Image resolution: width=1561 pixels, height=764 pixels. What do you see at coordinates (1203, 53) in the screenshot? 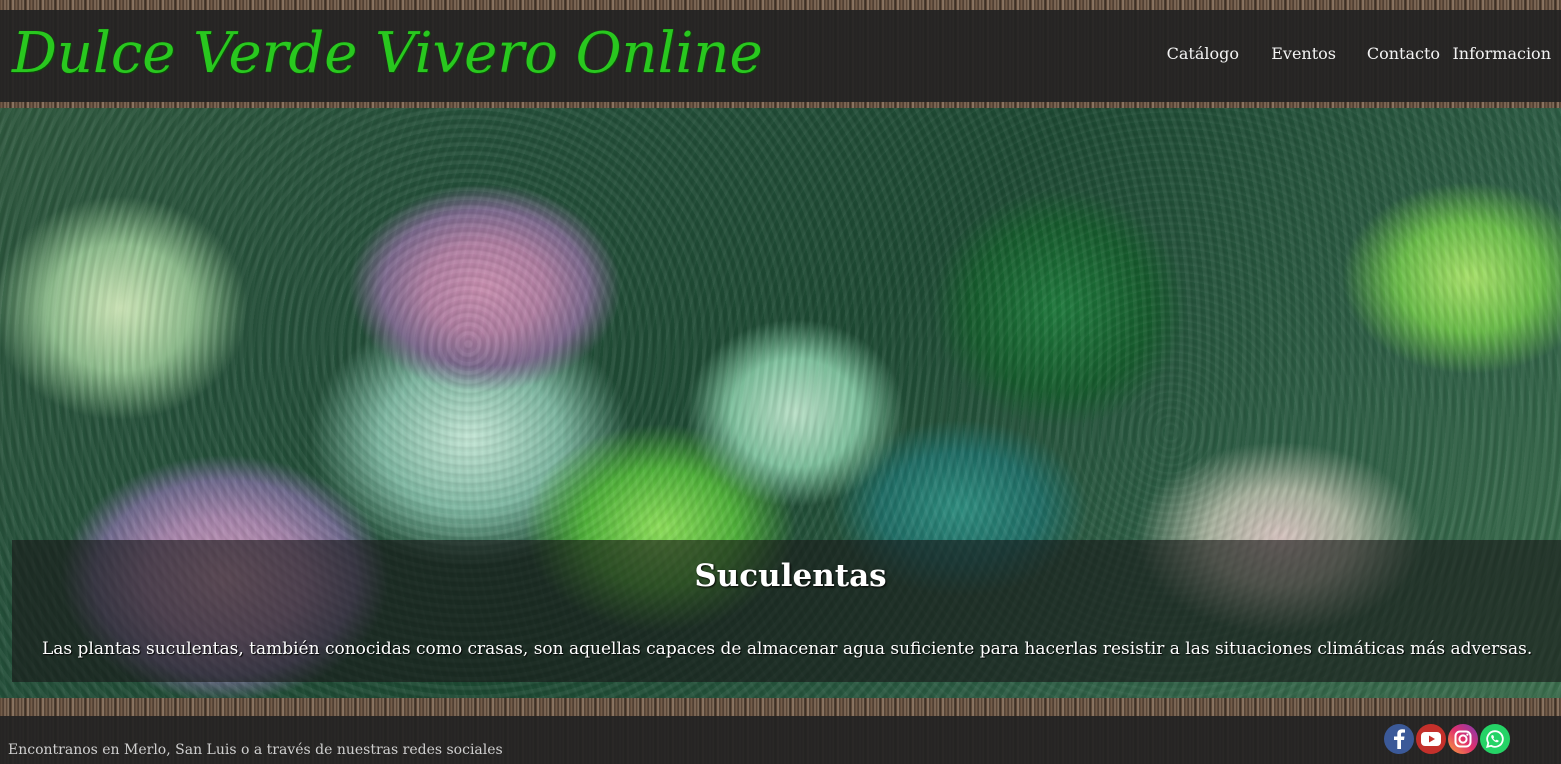
I see `nav-link-catalogo: Catálogo` at bounding box center [1203, 53].